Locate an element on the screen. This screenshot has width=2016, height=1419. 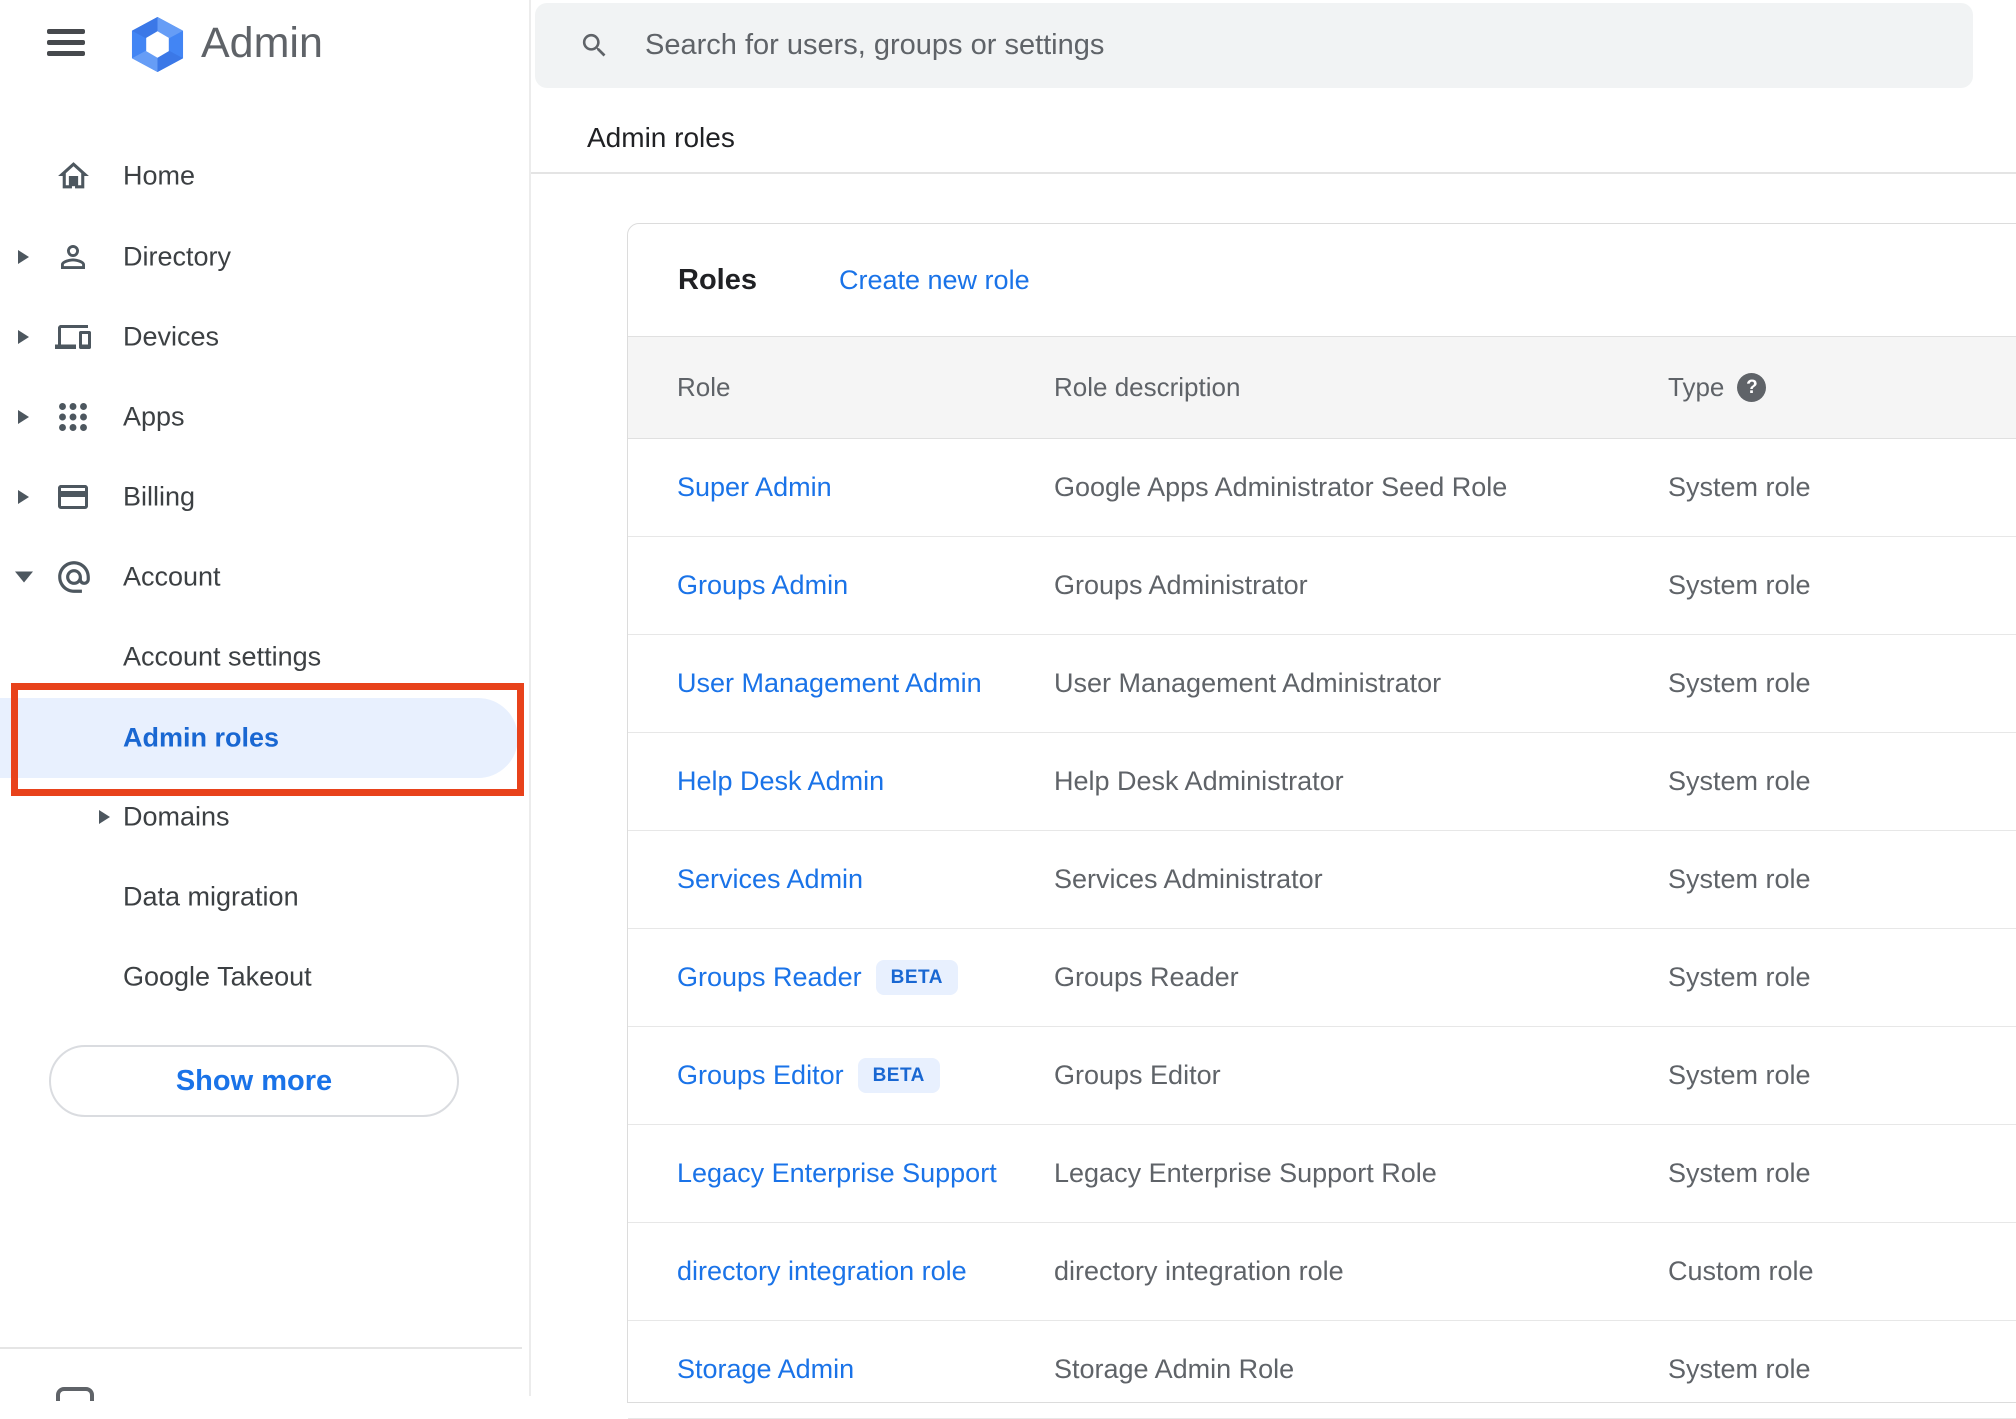
role-description: Groups Reader is located at coordinates (1146, 977).